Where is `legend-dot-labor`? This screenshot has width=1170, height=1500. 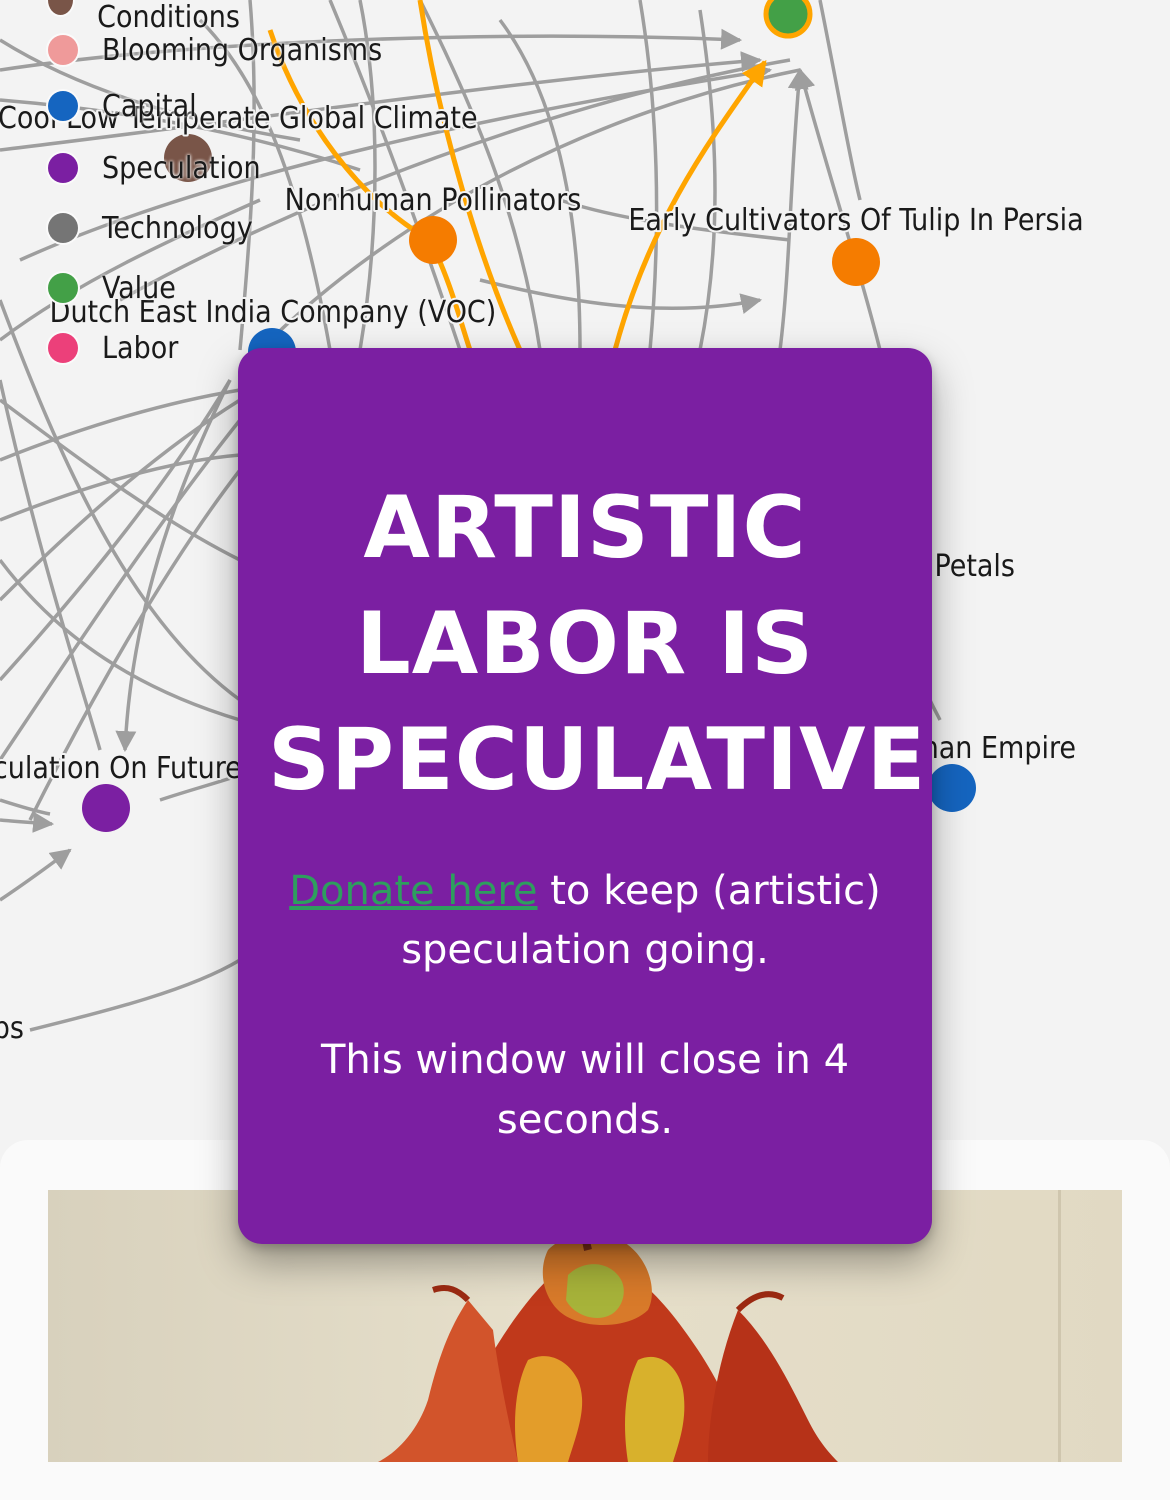
legend-dot-labor is located at coordinates (63, 348).